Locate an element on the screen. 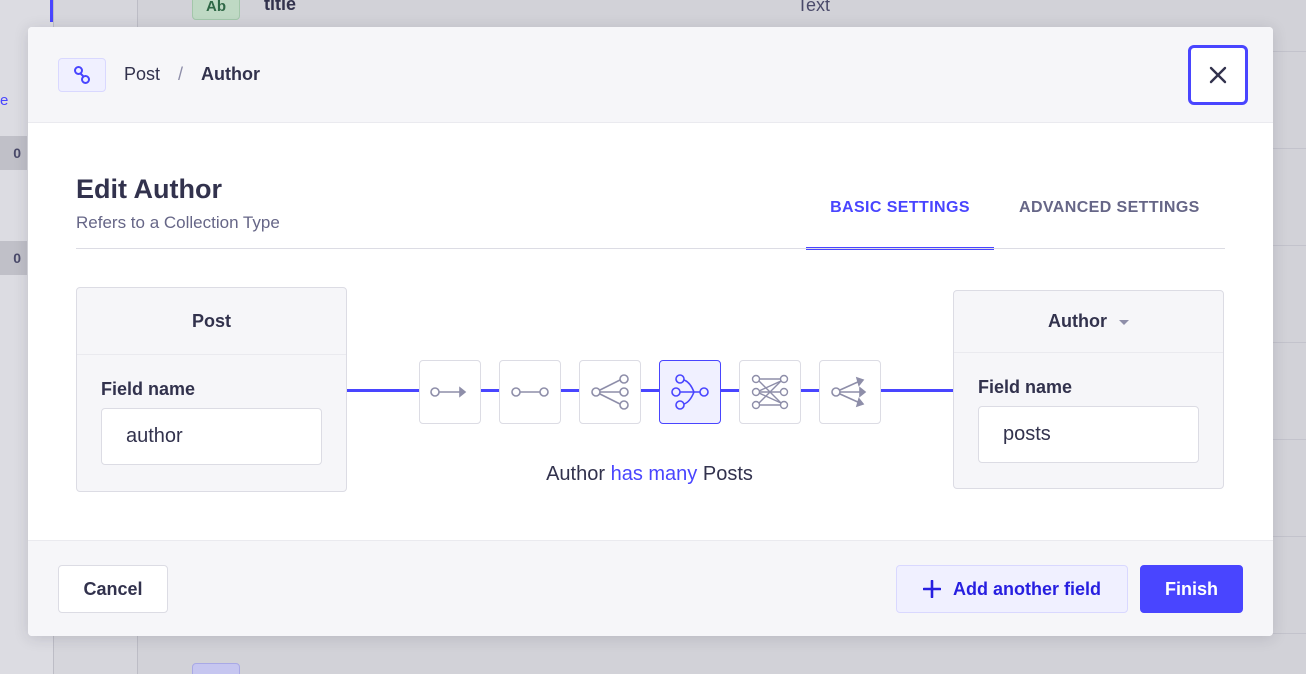  one-to-many-icon is located at coordinates (610, 392).